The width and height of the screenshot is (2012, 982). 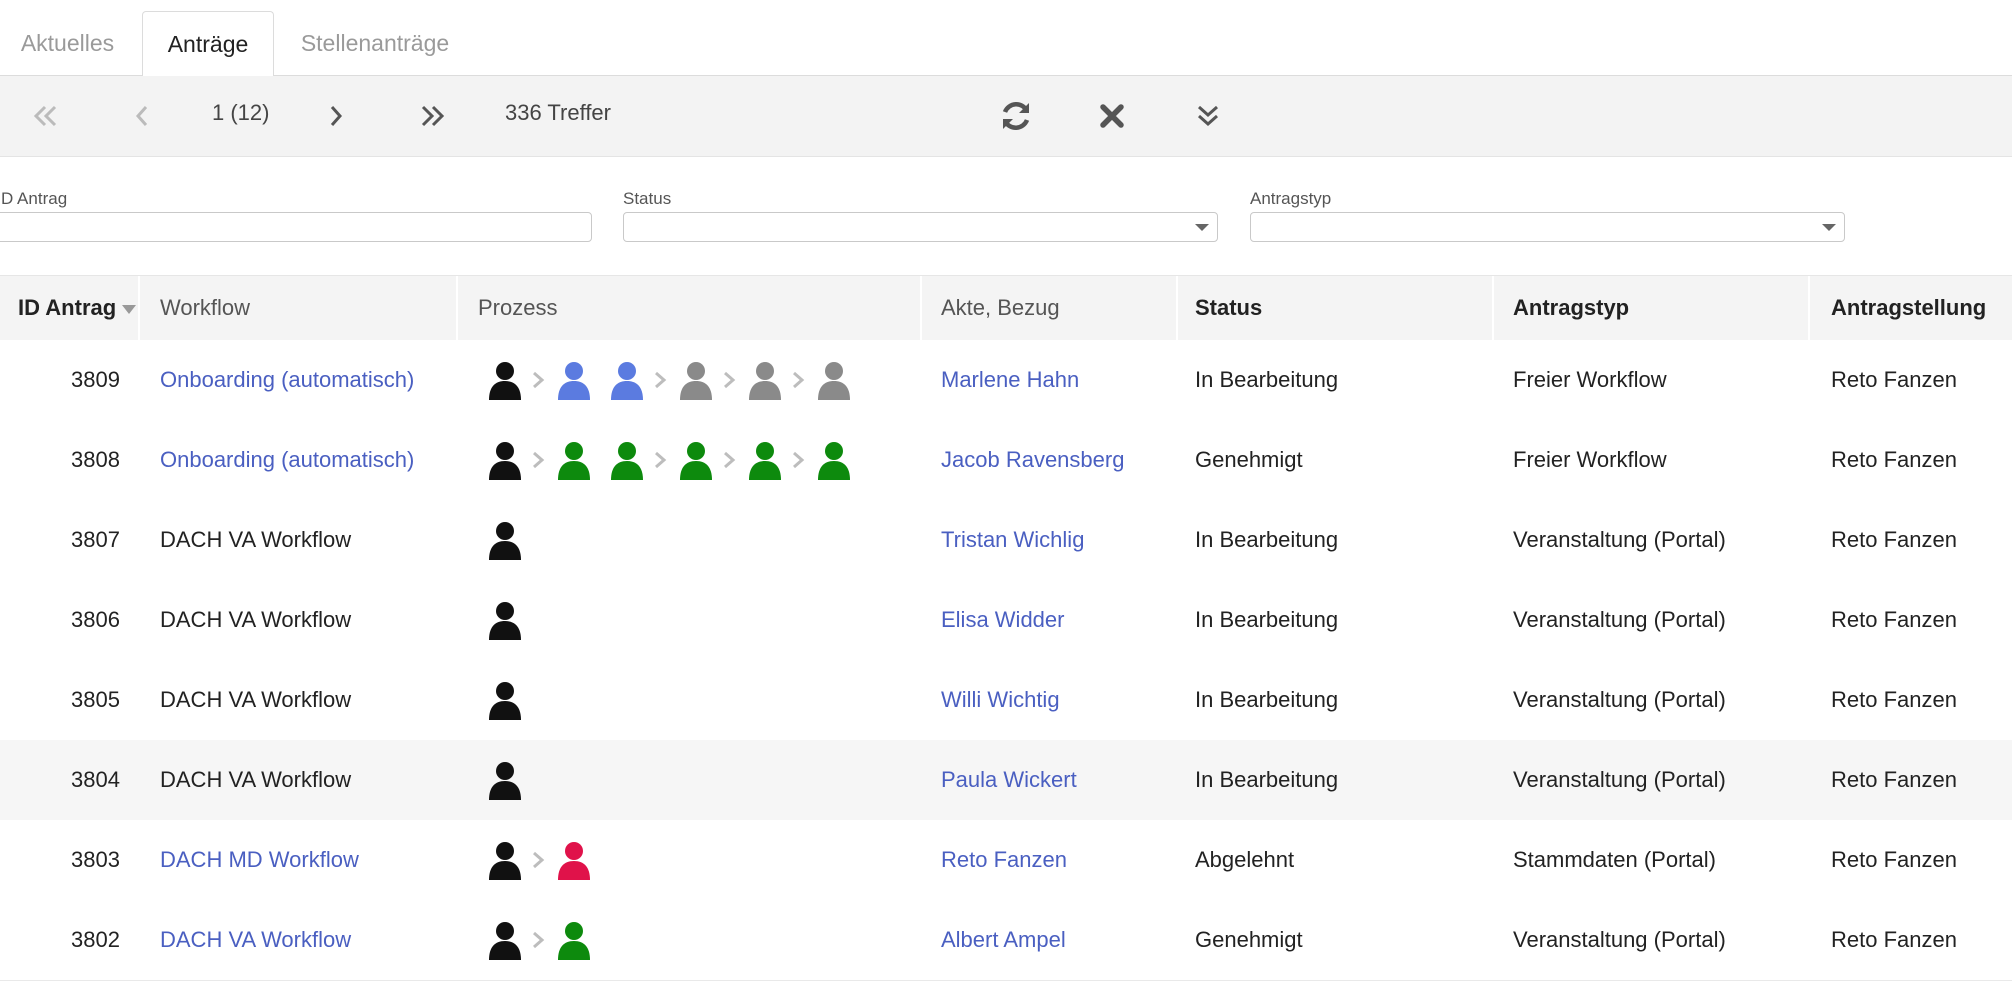 I want to click on col-status-header: Status, so click(x=1228, y=308).